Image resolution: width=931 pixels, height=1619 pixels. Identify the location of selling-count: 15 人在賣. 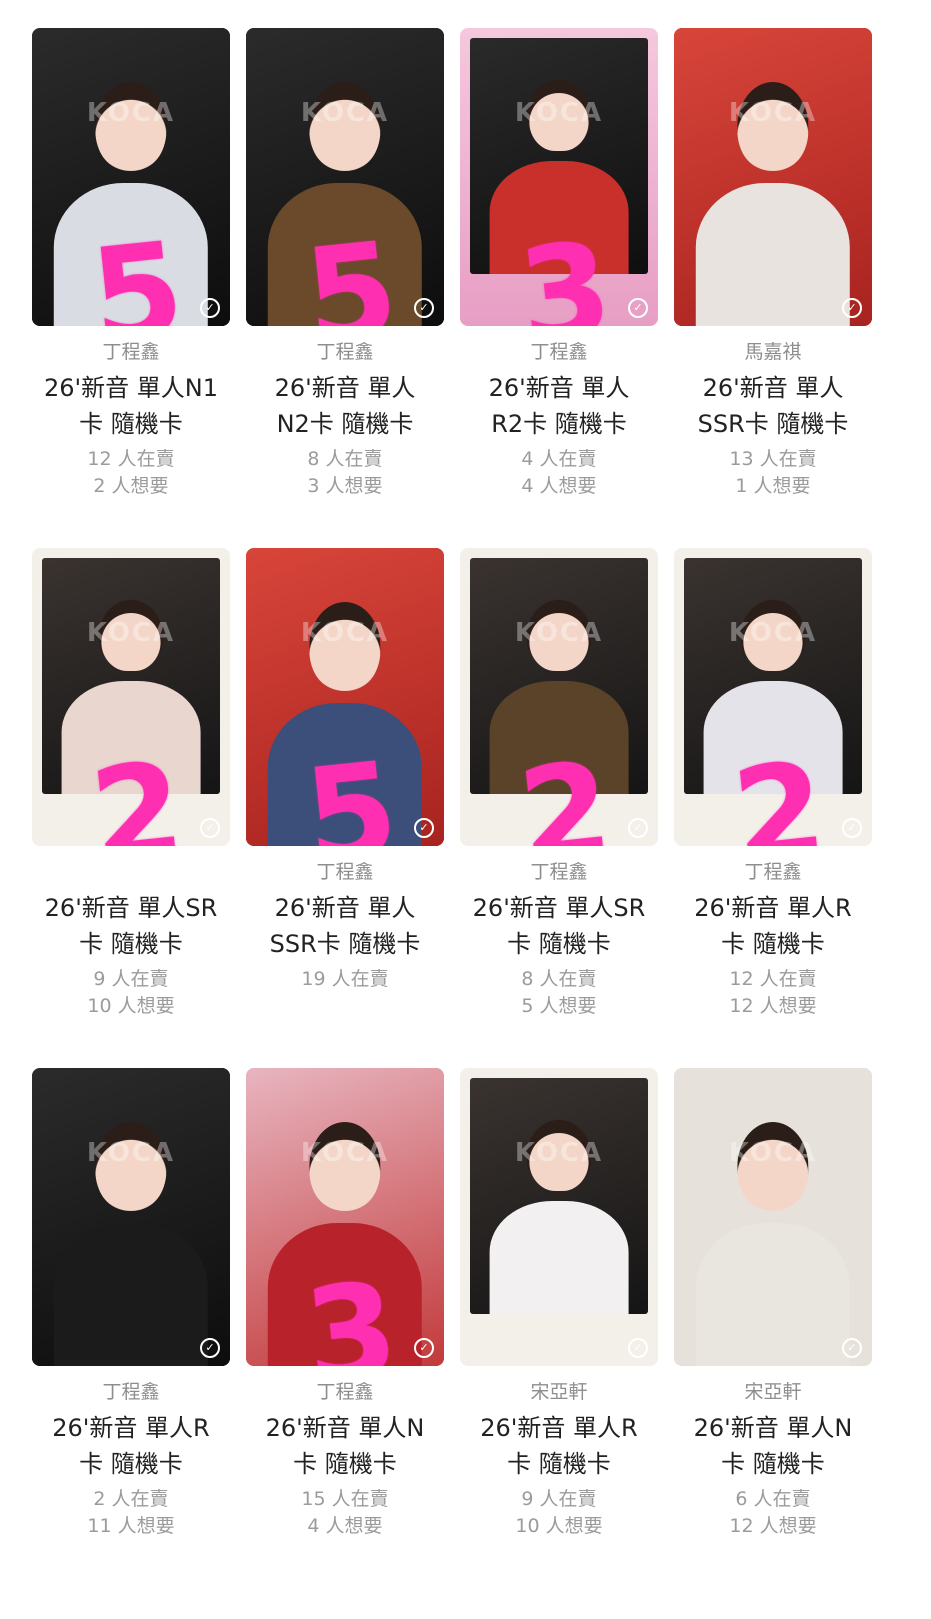
(345, 1499).